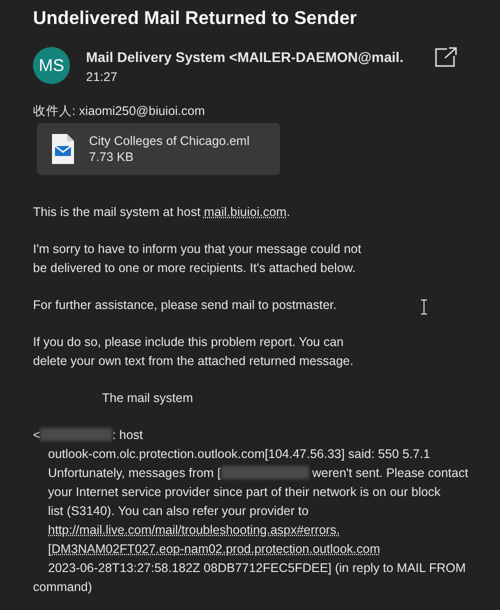  I want to click on link: http://mail.live.com/mail/troubleshooting.aspx#errors., so click(194, 530).